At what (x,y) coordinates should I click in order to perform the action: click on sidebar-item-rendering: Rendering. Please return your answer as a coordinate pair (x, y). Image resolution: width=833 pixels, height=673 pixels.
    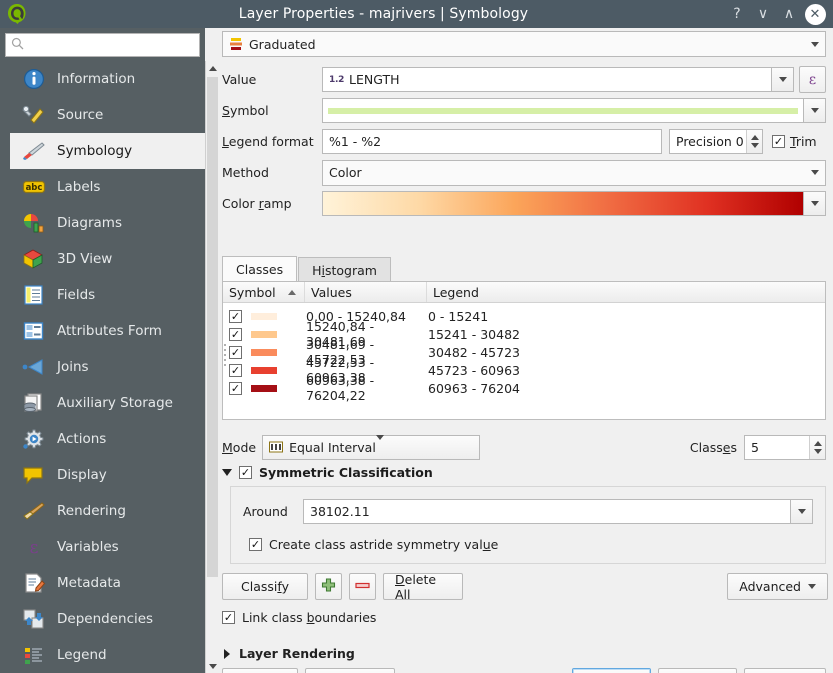
    Looking at the image, I should click on (107, 511).